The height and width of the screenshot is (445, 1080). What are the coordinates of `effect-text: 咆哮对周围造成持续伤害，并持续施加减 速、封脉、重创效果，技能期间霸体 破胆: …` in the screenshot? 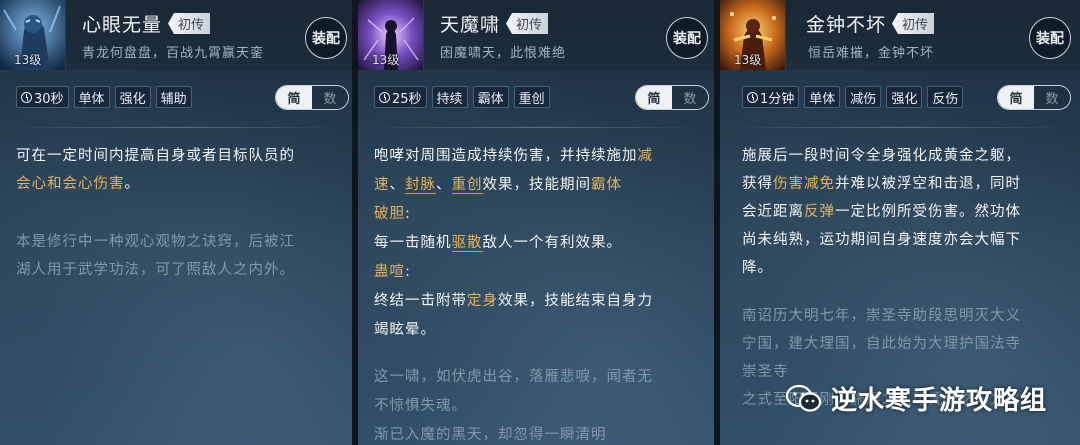 It's located at (513, 243).